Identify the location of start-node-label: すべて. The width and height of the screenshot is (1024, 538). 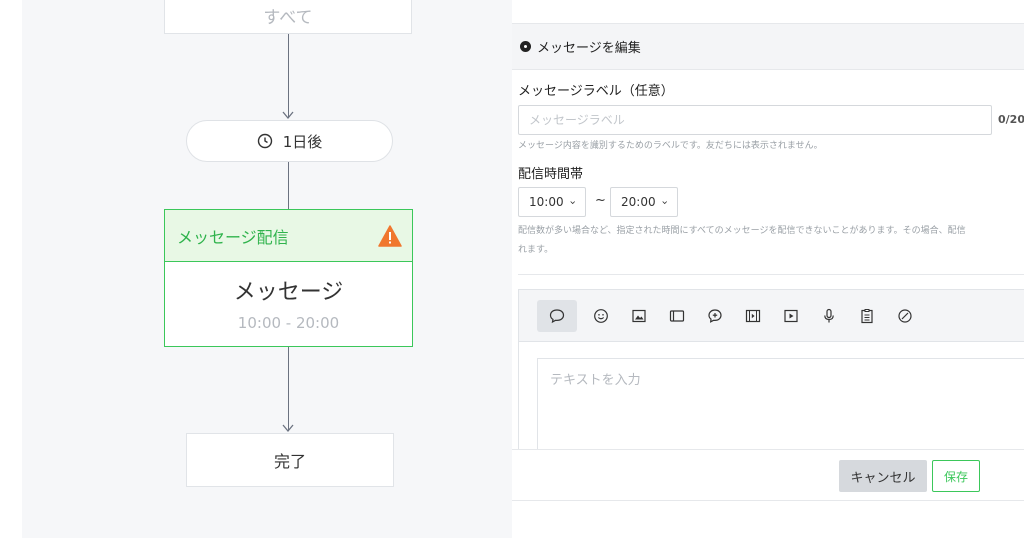
(288, 17).